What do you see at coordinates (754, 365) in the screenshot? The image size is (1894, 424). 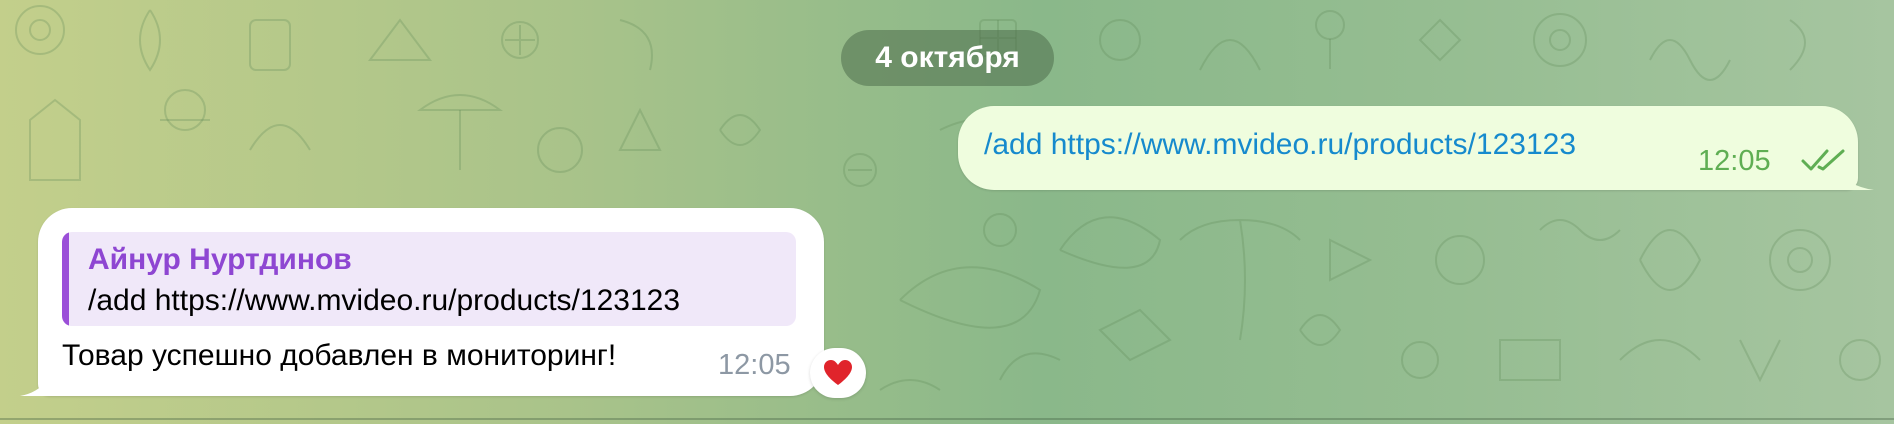 I see `incoming-message-time: 12:05` at bounding box center [754, 365].